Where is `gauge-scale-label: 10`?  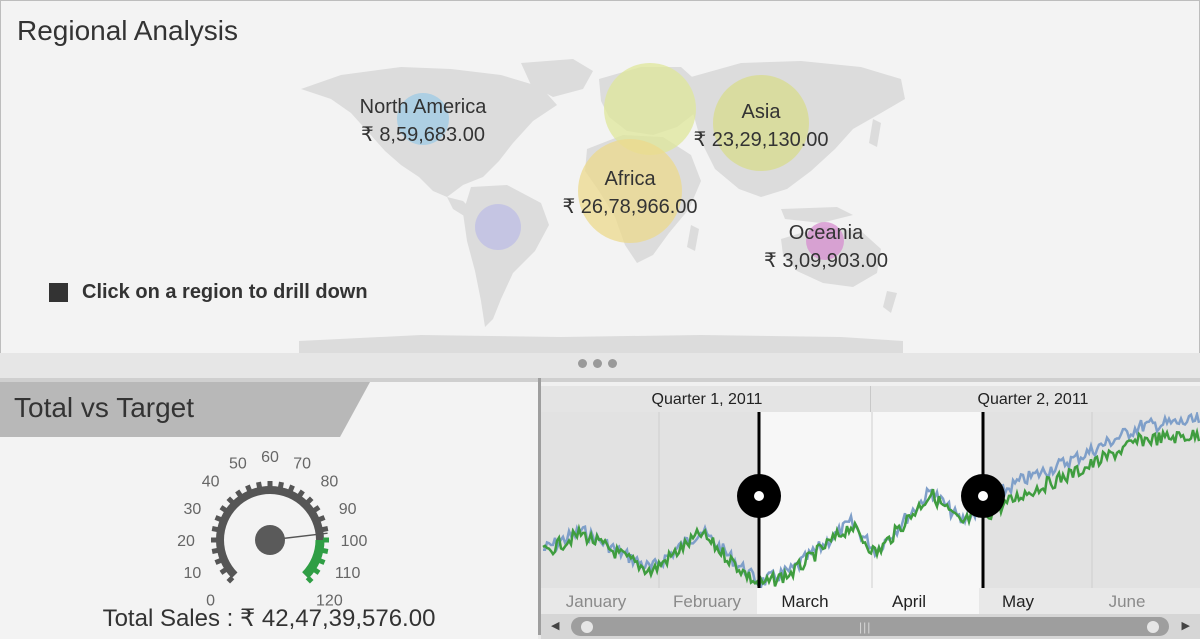
gauge-scale-label: 10 is located at coordinates (192, 573).